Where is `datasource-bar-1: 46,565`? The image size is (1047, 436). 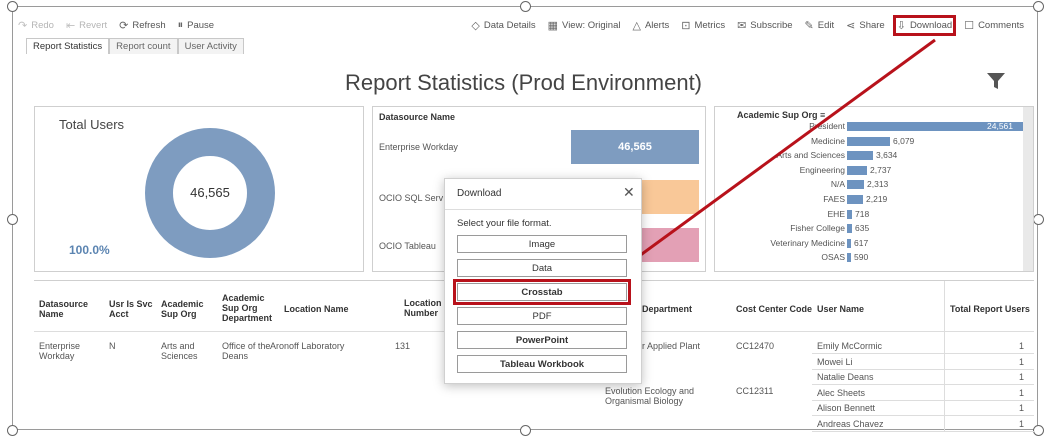 datasource-bar-1: 46,565 is located at coordinates (635, 147).